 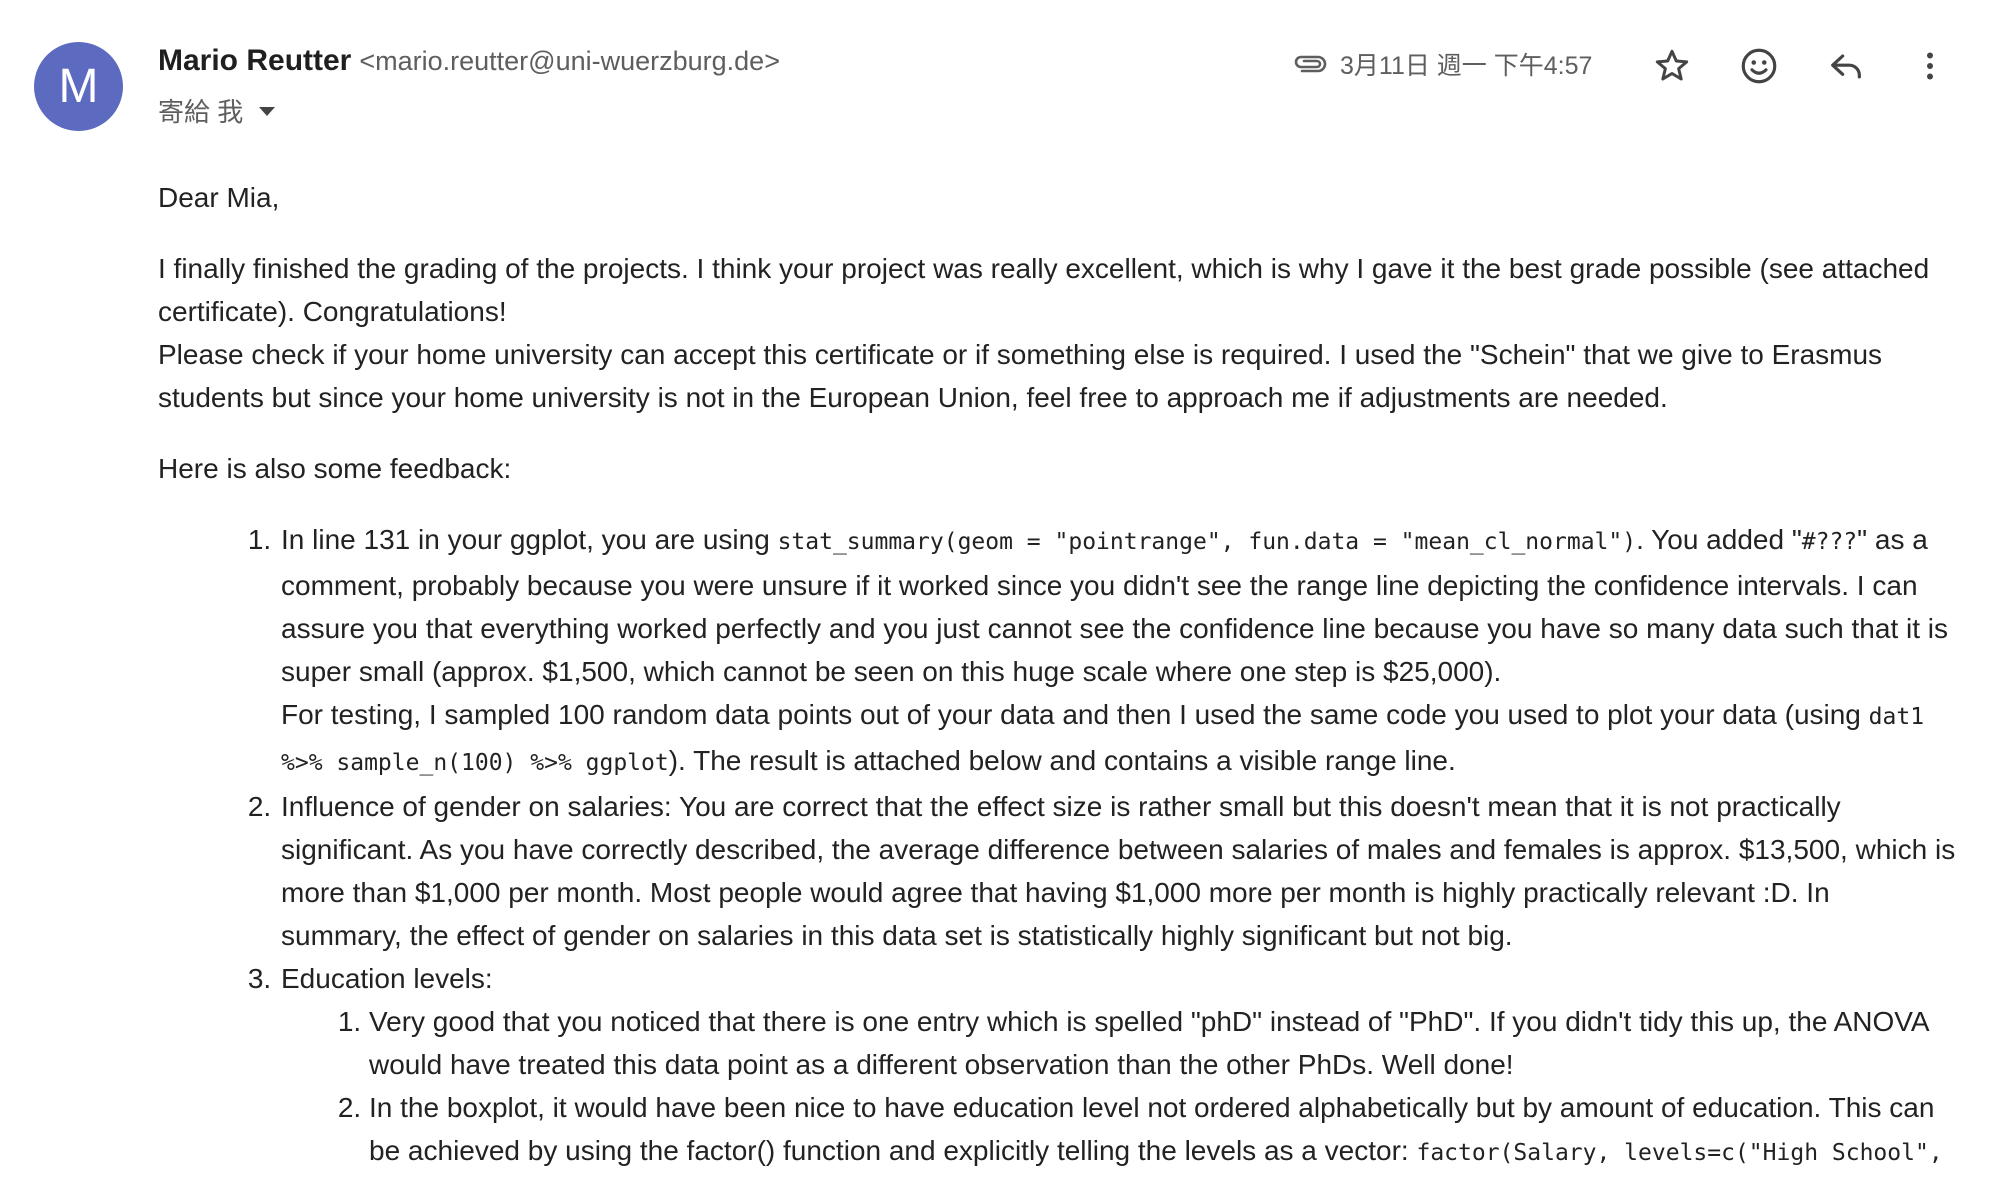 I want to click on item1-text-2: . You added ", so click(x=1719, y=539).